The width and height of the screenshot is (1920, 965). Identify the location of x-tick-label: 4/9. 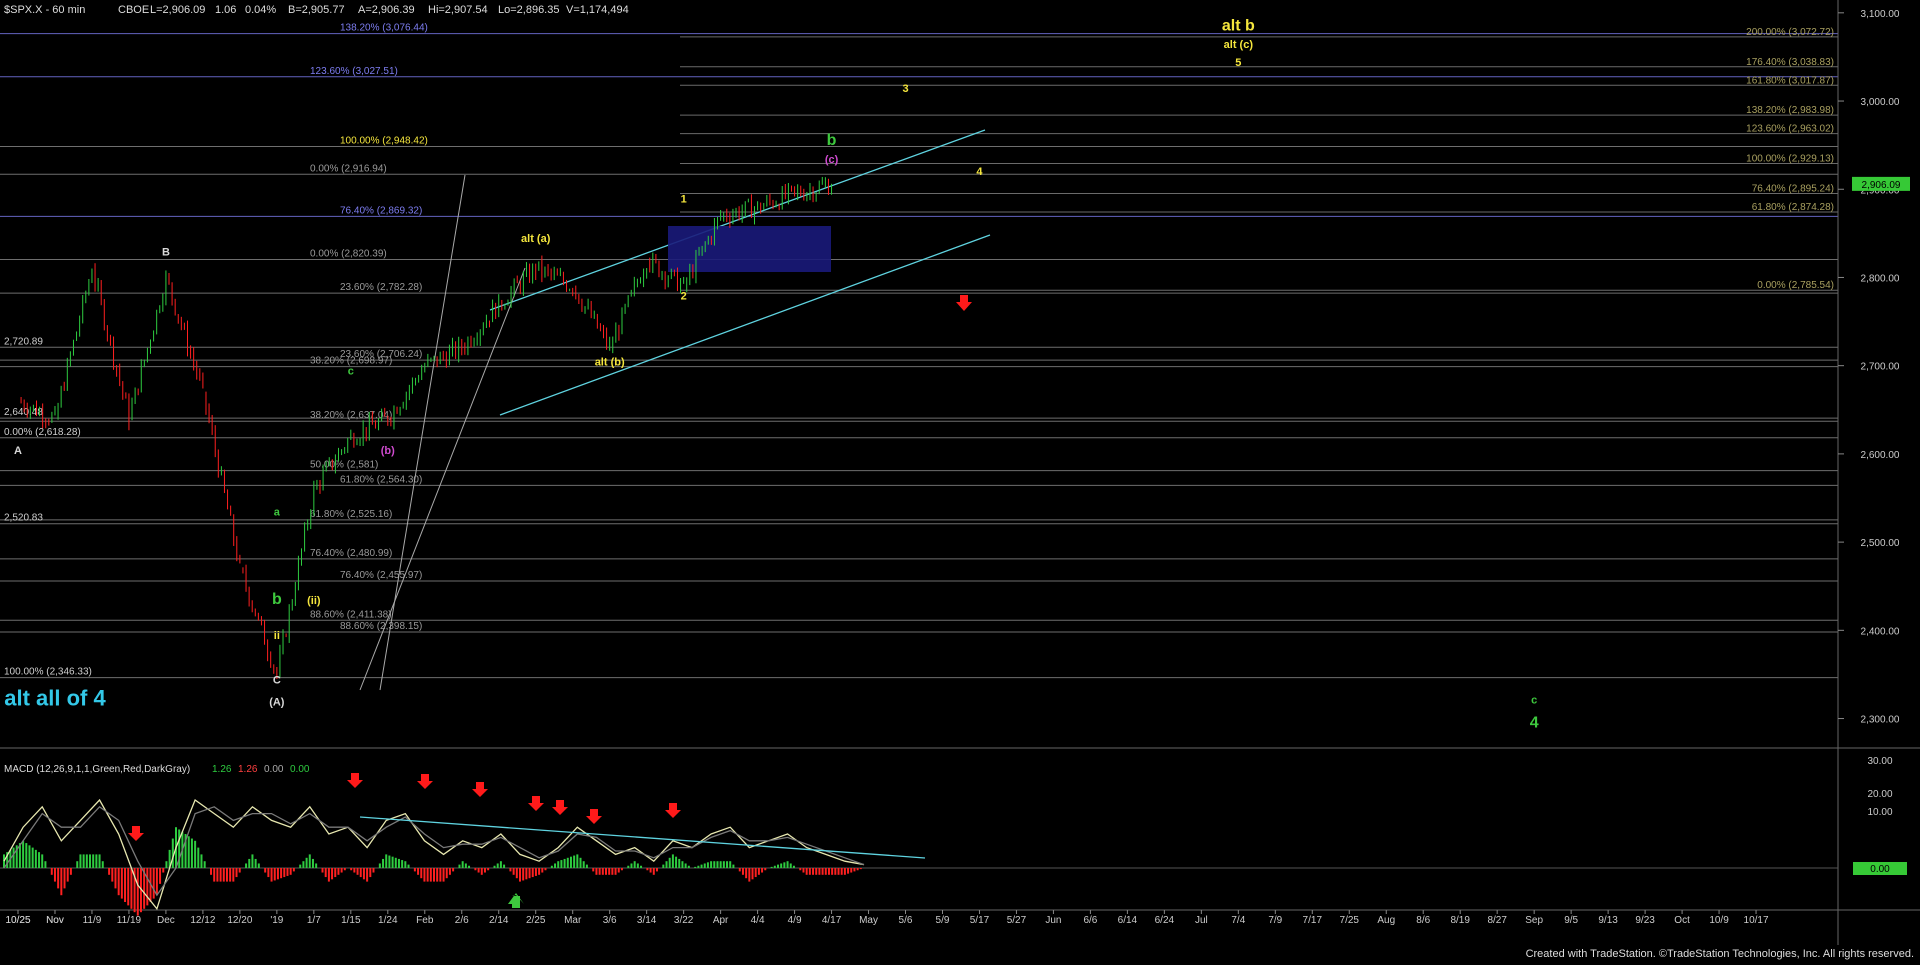
(795, 920).